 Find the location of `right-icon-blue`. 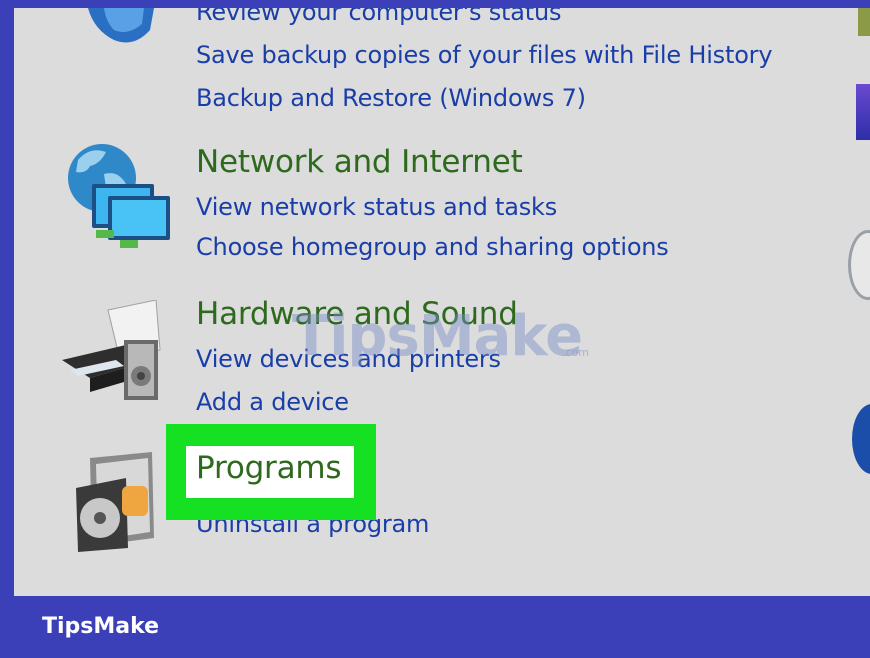

right-icon-blue is located at coordinates (863, 112).